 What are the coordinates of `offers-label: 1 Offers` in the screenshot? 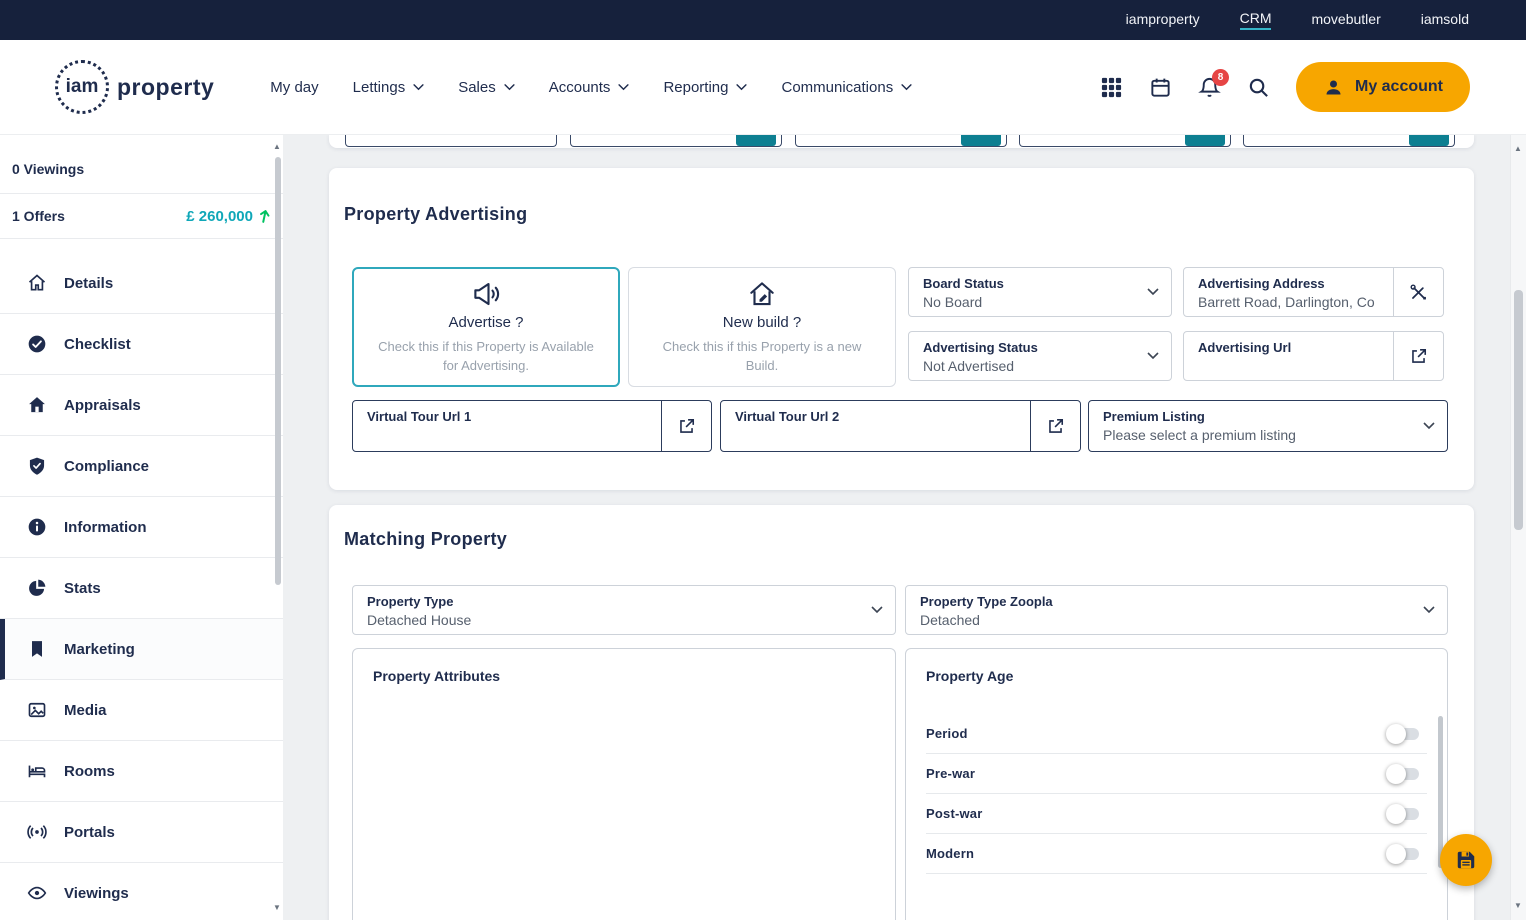 It's located at (38, 216).